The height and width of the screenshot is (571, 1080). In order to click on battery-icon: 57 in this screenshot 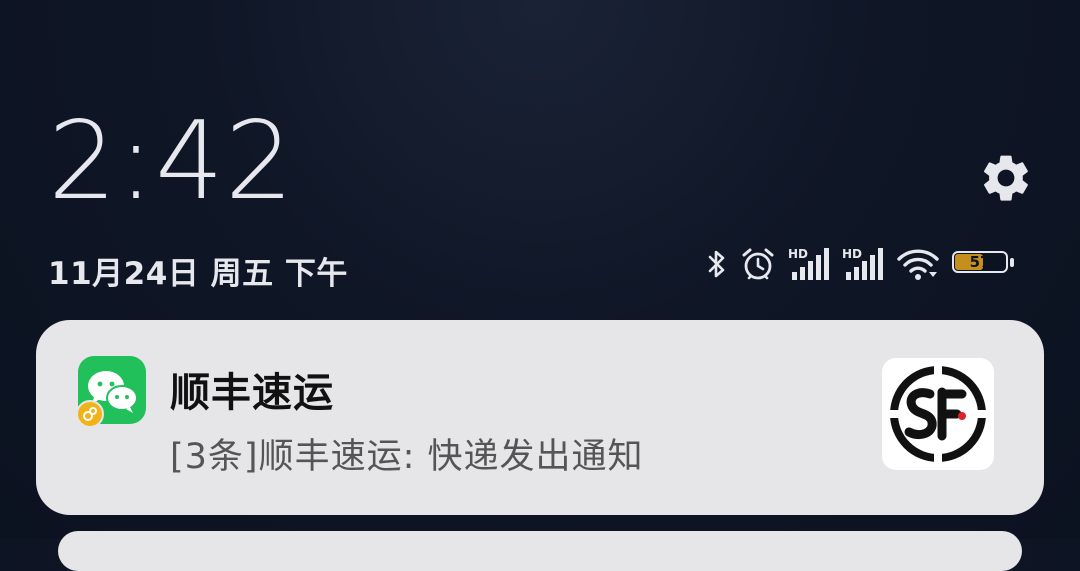, I will do `click(983, 264)`.